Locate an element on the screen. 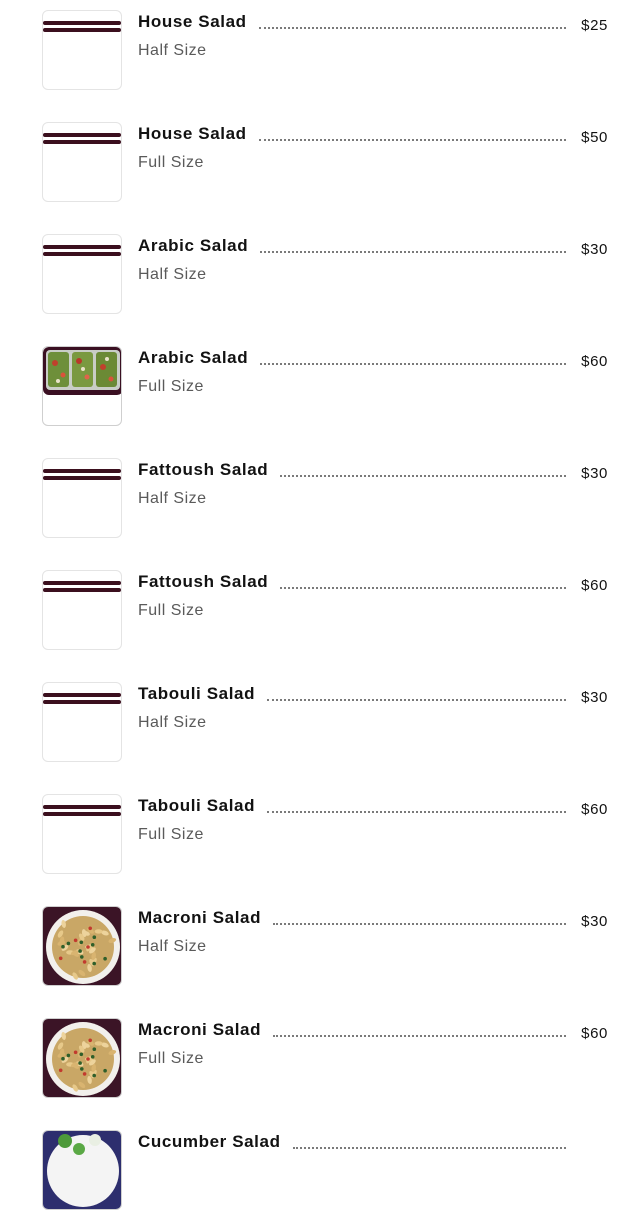 Image resolution: width=630 pixels, height=1210 pixels. cucumber-salad-photo-icon is located at coordinates (82, 1170).